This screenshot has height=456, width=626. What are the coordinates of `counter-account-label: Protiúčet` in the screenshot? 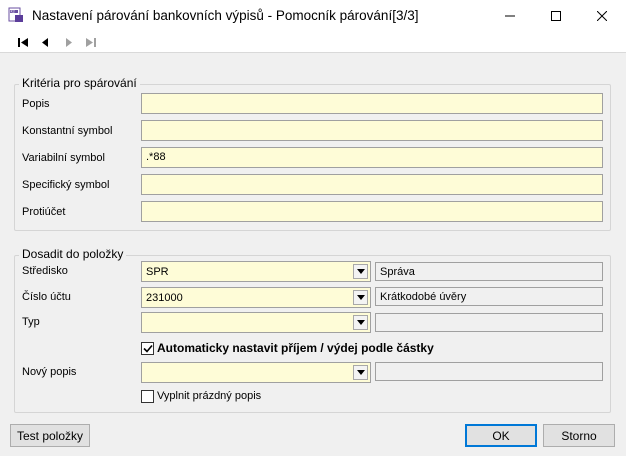 It's located at (44, 212).